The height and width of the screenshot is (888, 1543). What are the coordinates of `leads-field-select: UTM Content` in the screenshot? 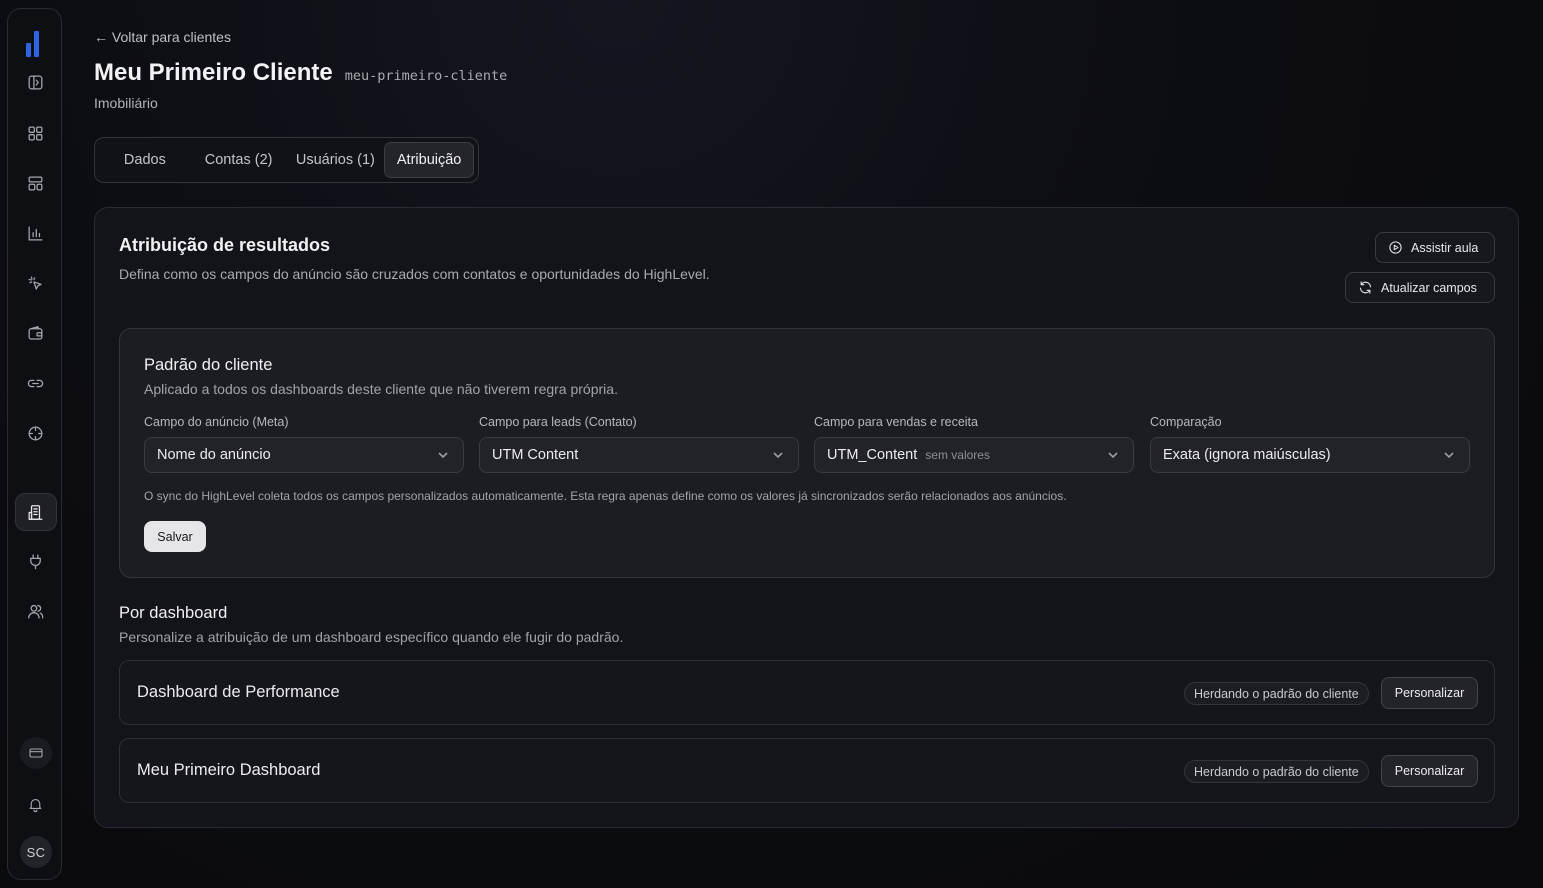 It's located at (639, 455).